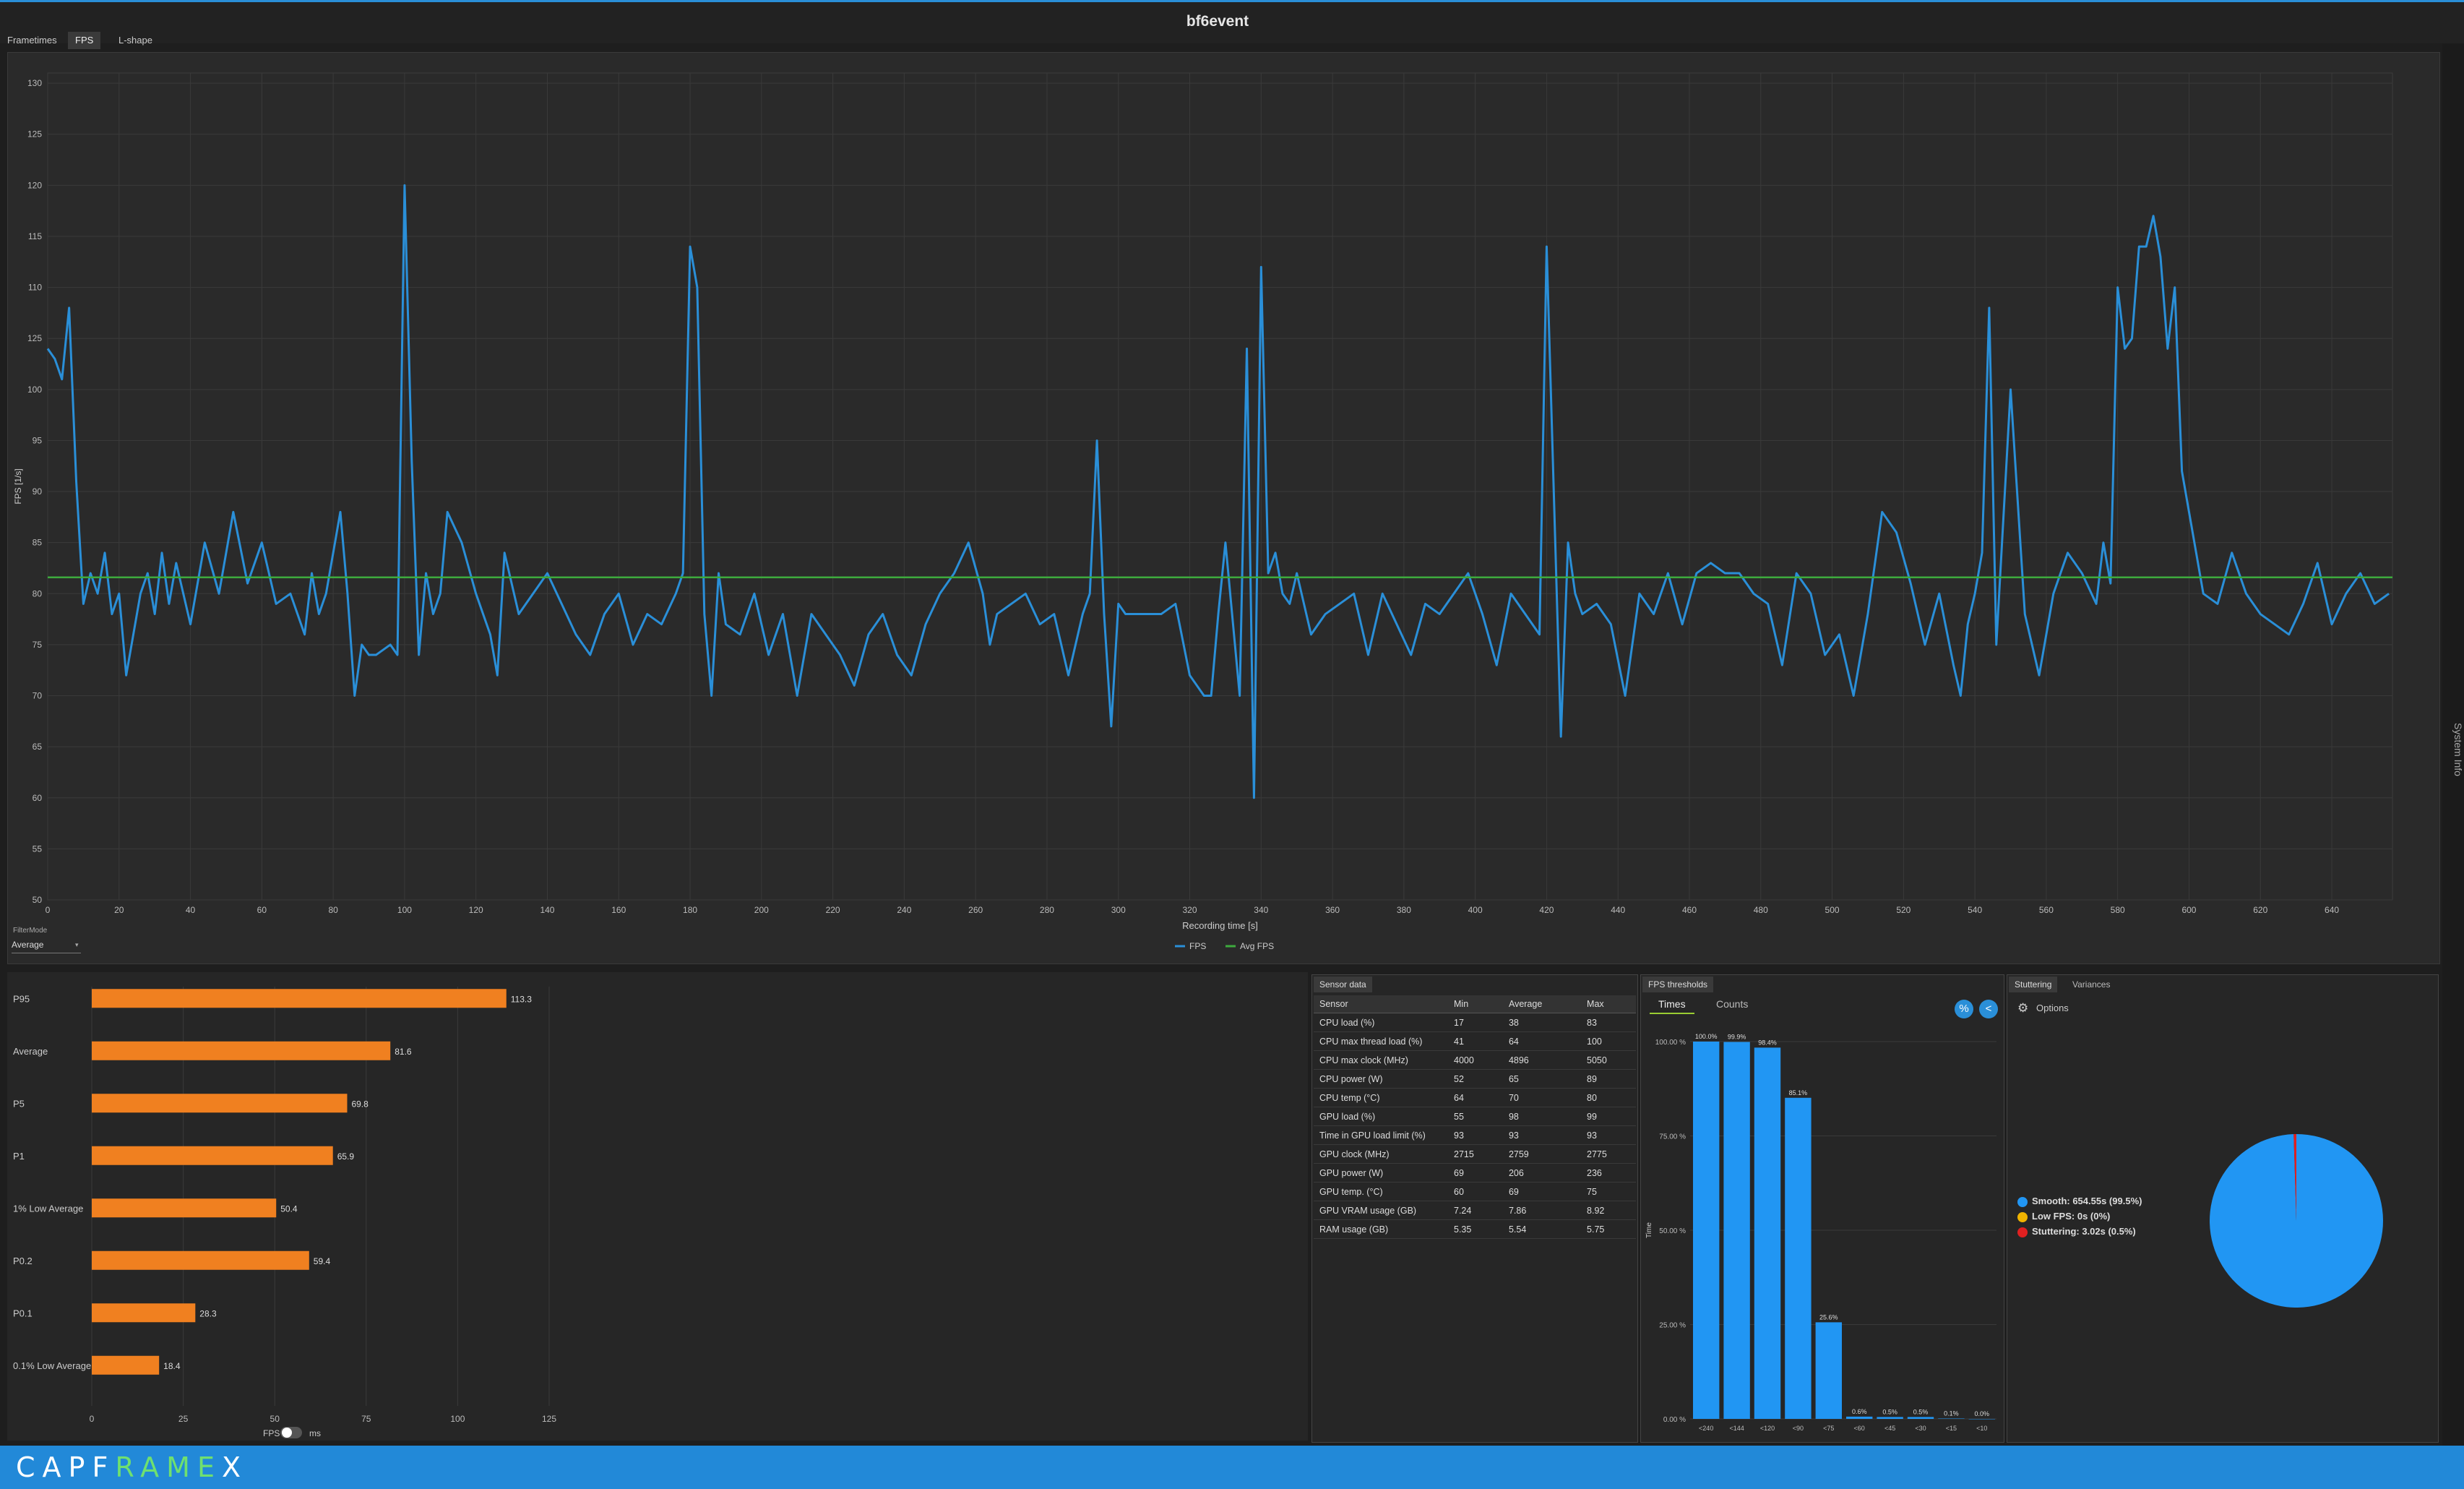 The image size is (2464, 1489). Describe the element at coordinates (77, 945) in the screenshot. I see `chevron-down-icon: ▾` at that location.